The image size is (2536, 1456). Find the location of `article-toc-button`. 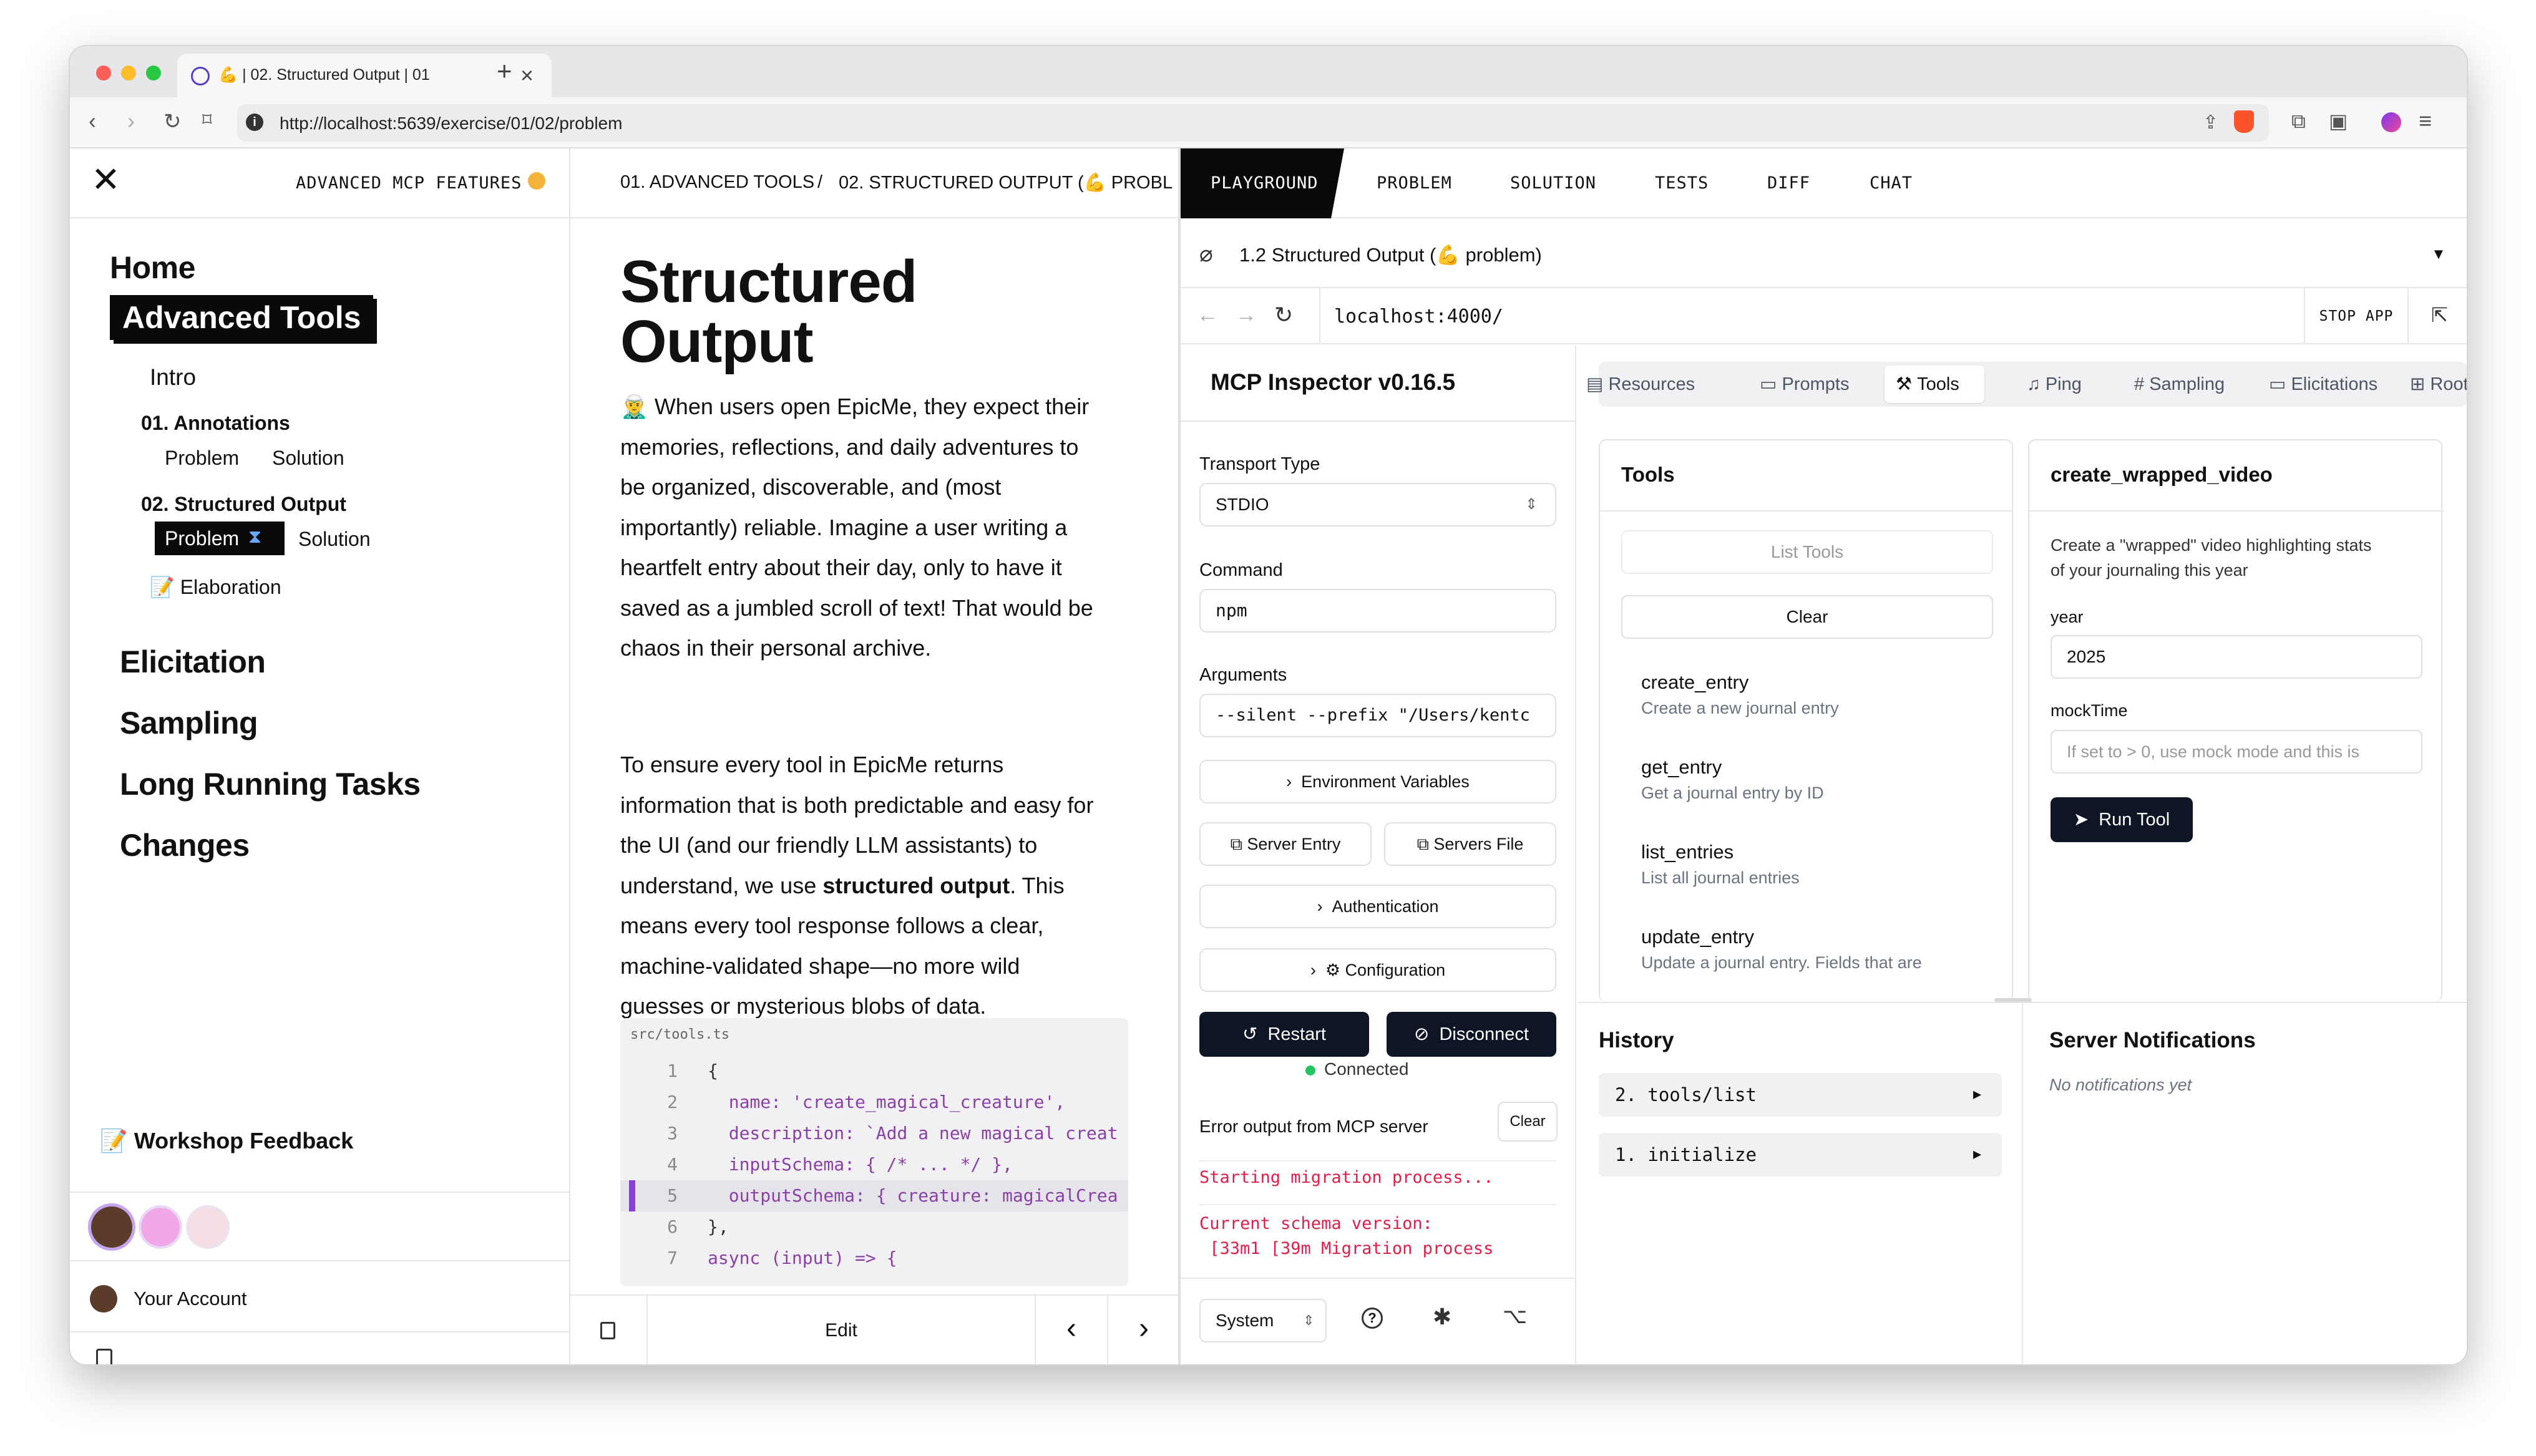

article-toc-button is located at coordinates (609, 1330).